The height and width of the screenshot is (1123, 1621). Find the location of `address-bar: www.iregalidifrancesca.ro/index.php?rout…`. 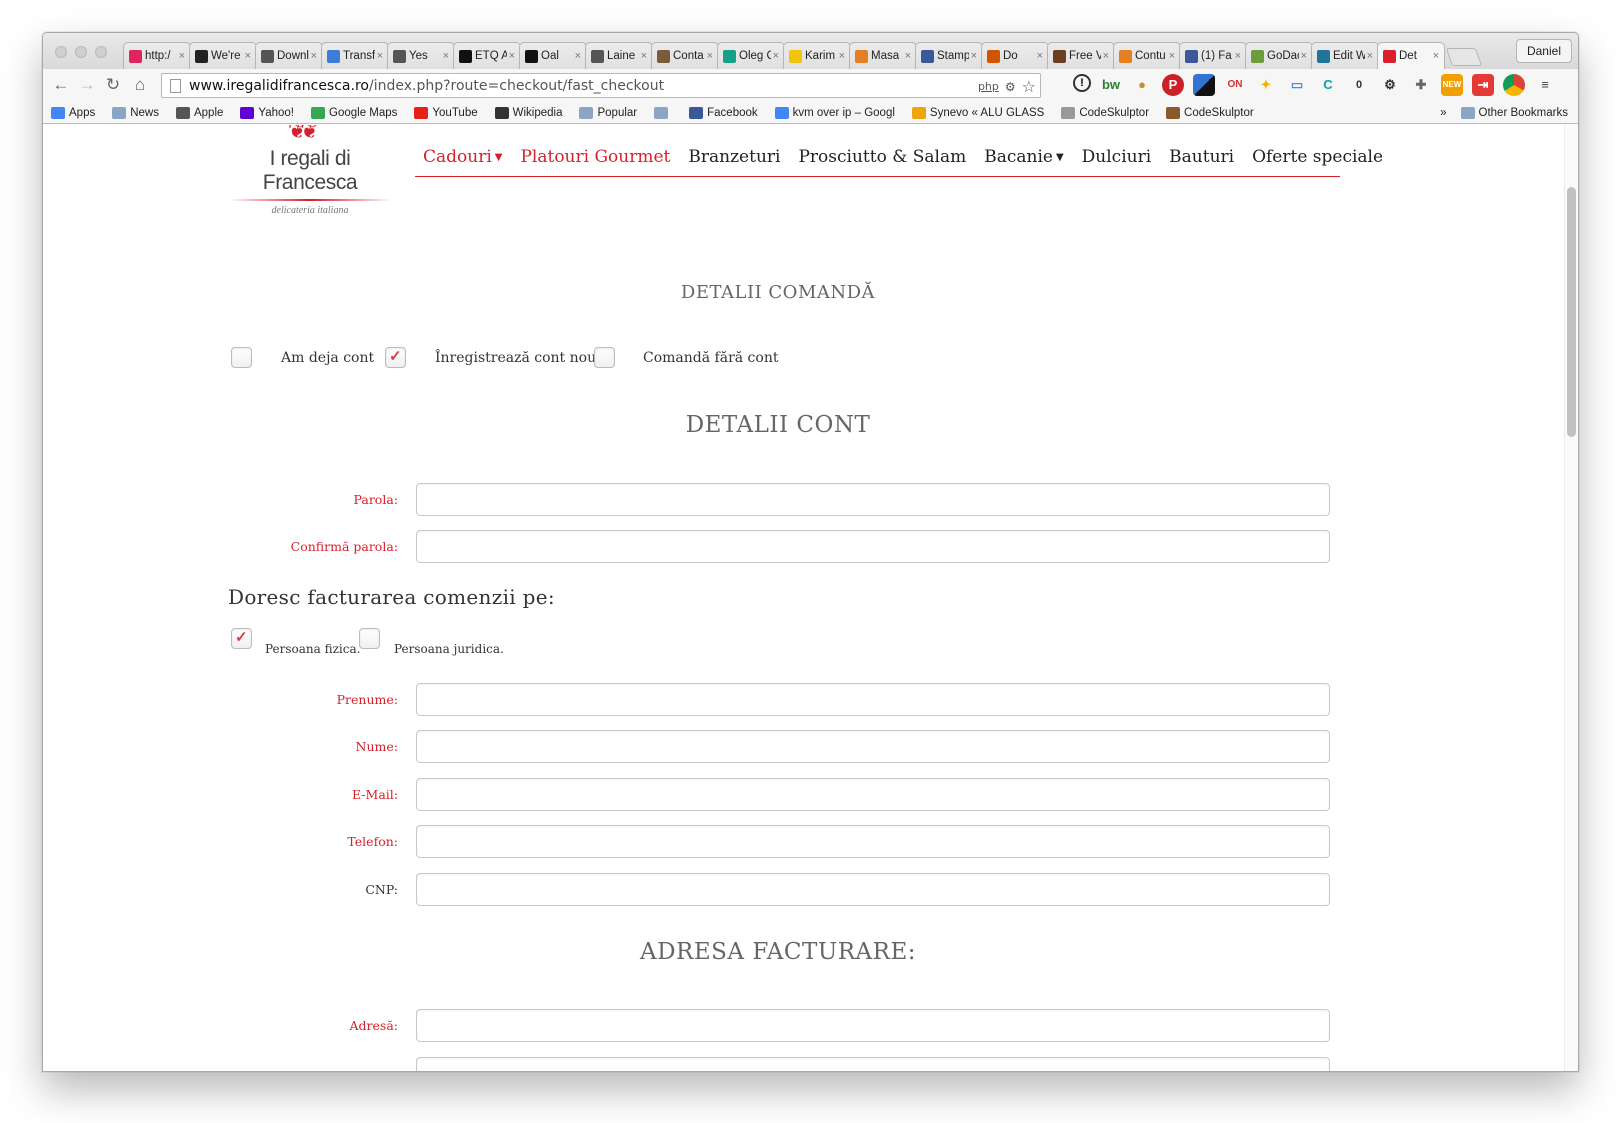

address-bar: www.iregalidifrancesca.ro/index.php?rout… is located at coordinates (601, 85).